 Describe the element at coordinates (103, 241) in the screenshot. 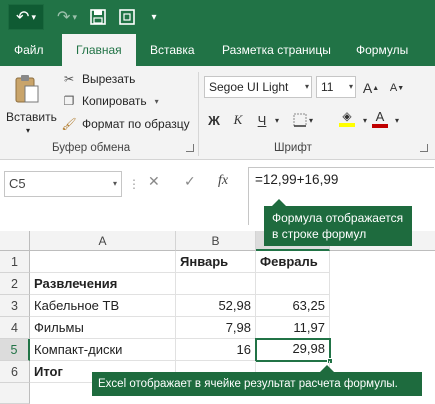

I see `column-header-a: A` at that location.